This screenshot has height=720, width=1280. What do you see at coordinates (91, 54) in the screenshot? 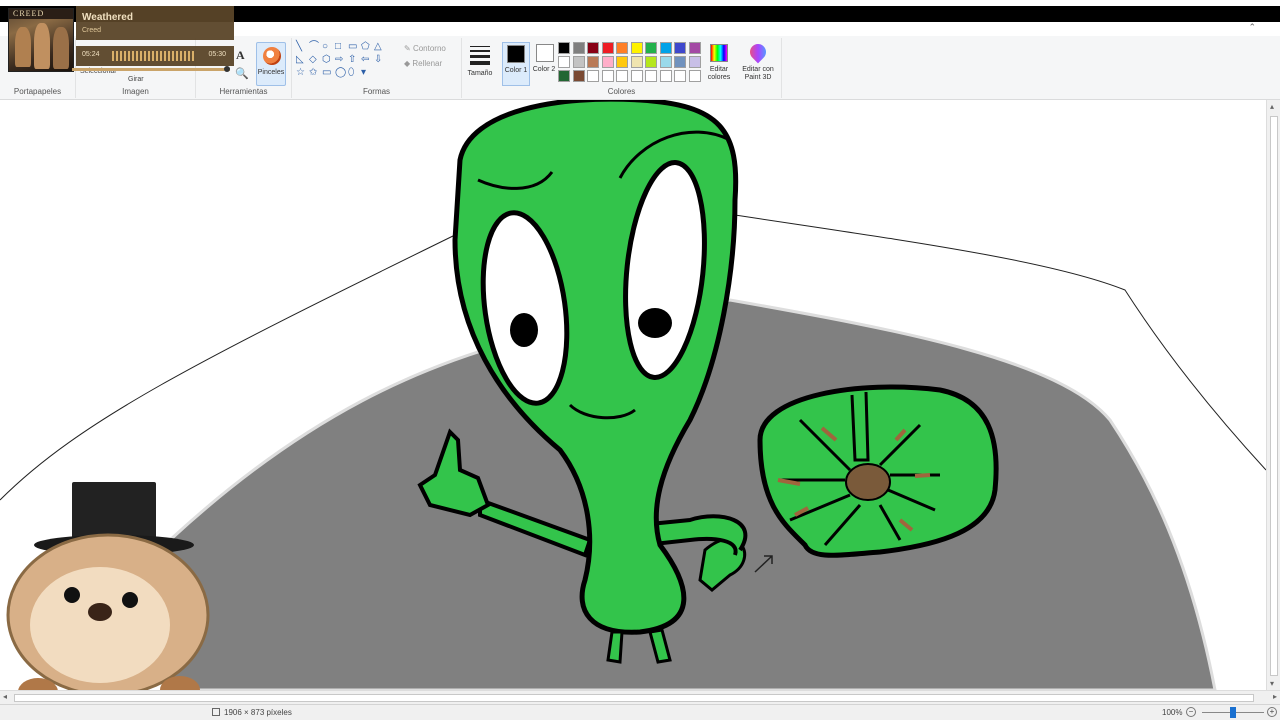
I see `elapsed-time: 05:24` at bounding box center [91, 54].